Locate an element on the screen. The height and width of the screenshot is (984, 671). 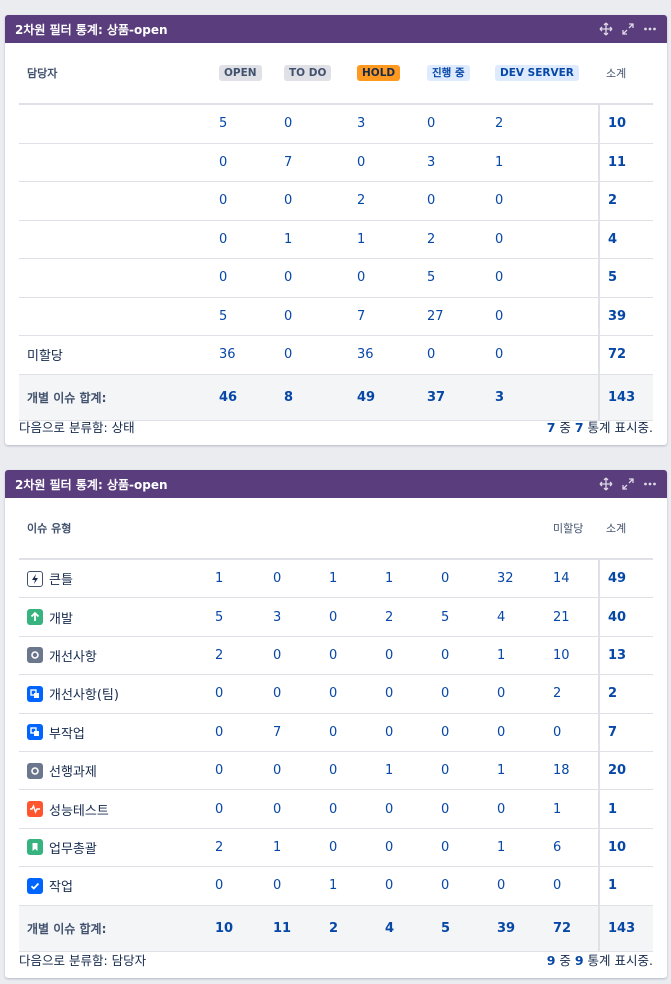
column-total-link: 46 is located at coordinates (228, 397).